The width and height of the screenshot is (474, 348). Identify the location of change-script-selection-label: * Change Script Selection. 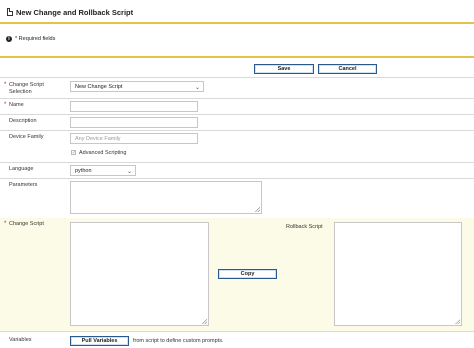
(34, 89).